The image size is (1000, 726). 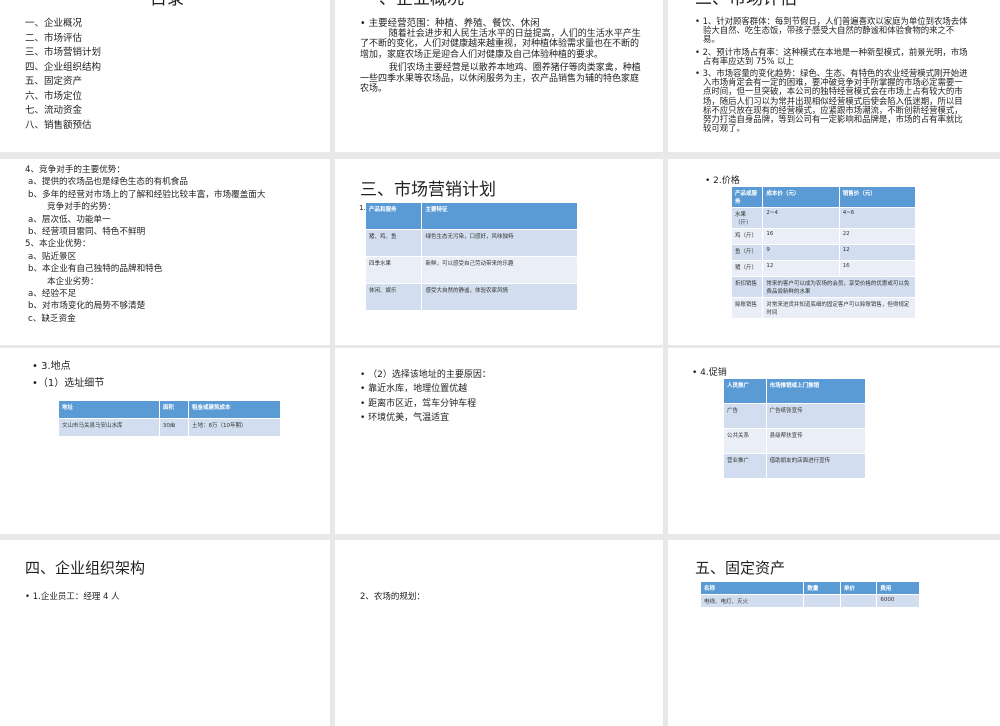 I want to click on list-item: a、提供的农场品也是绿色生态的有机食品, so click(x=108, y=182).